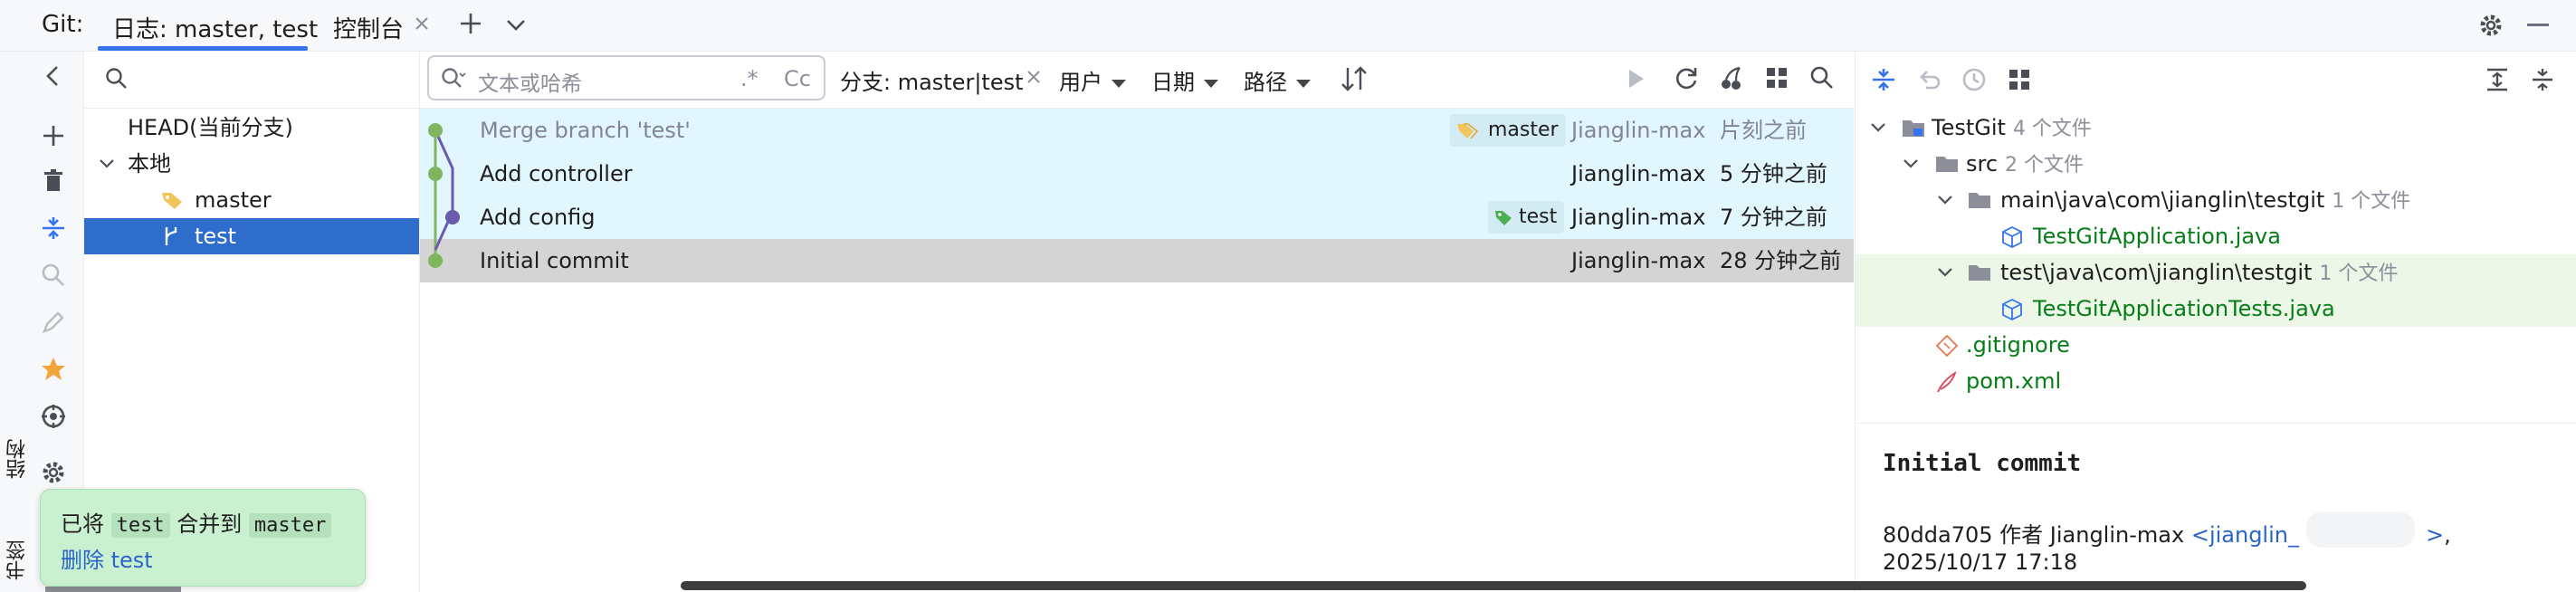 Image resolution: width=2576 pixels, height=592 pixels. What do you see at coordinates (54, 369) in the screenshot?
I see `star-icon` at bounding box center [54, 369].